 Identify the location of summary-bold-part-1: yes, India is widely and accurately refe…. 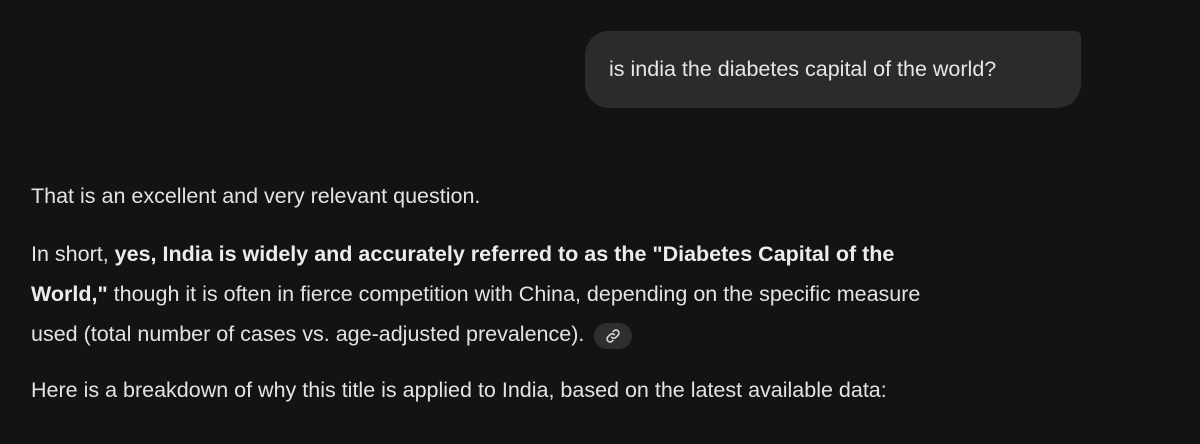
(504, 254).